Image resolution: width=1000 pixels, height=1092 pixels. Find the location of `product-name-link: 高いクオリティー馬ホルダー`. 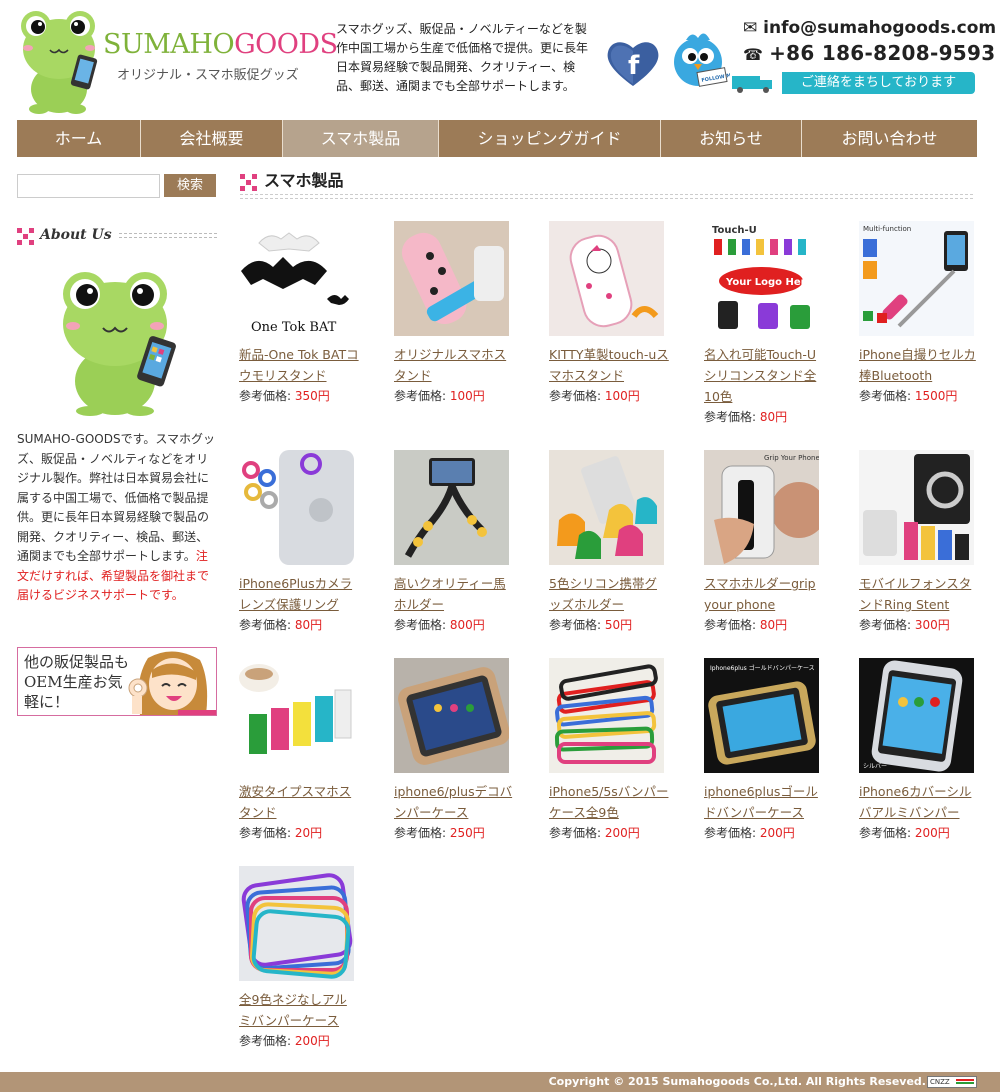

product-name-link: 高いクオリティー馬ホルダー is located at coordinates (454, 594).